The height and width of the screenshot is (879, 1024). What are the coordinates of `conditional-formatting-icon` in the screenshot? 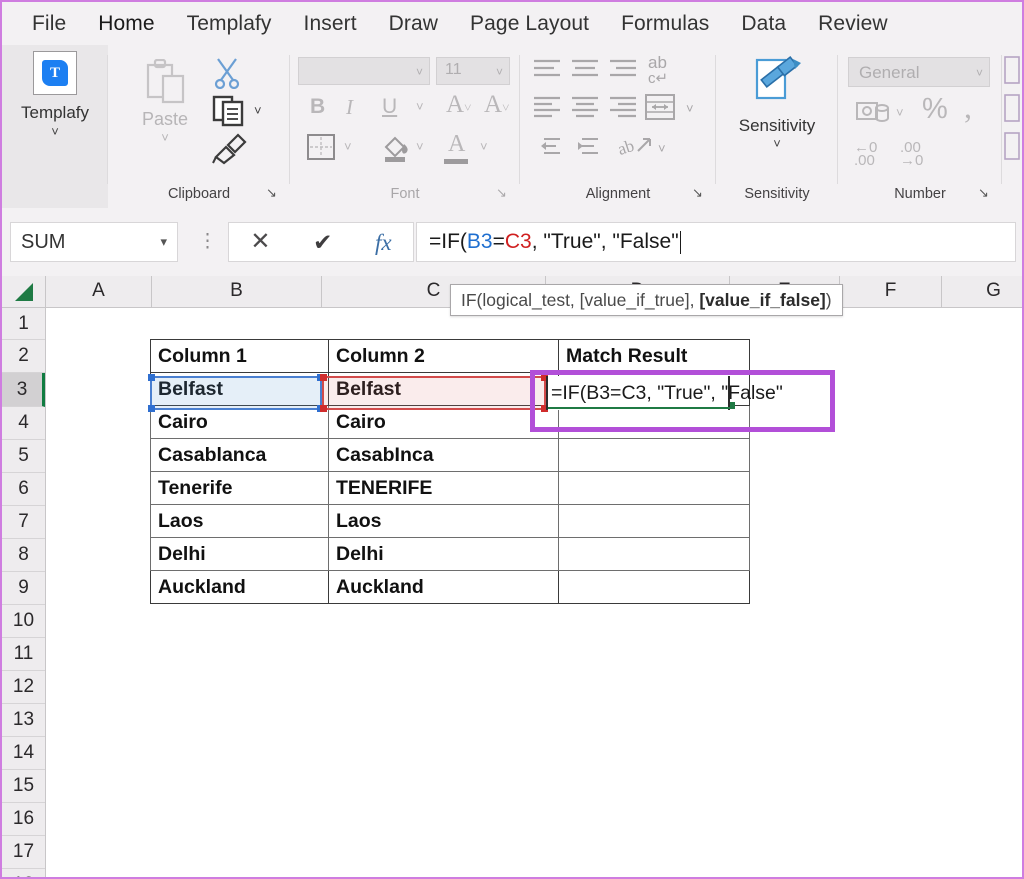 It's located at (1012, 115).